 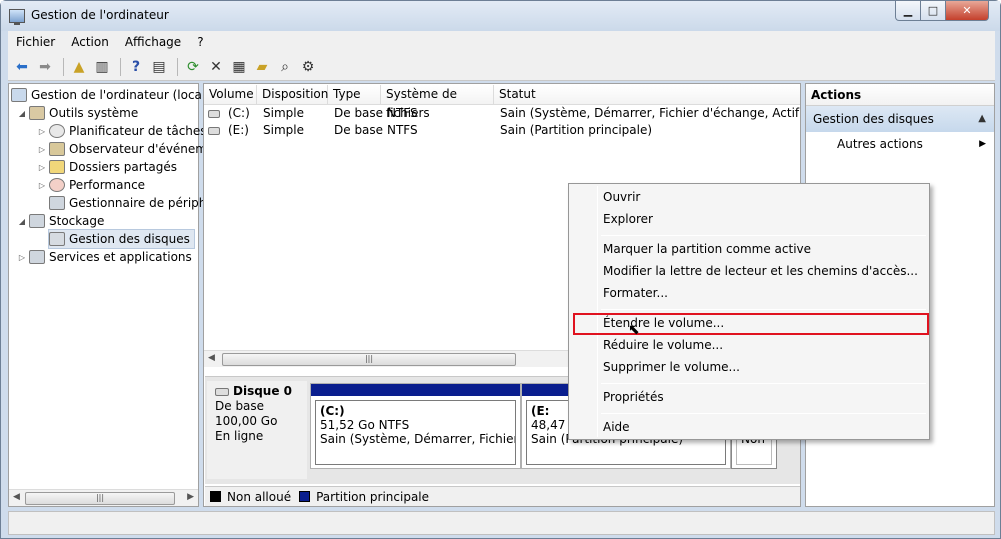 What do you see at coordinates (57, 203) in the screenshot?
I see `device-manager-icon` at bounding box center [57, 203].